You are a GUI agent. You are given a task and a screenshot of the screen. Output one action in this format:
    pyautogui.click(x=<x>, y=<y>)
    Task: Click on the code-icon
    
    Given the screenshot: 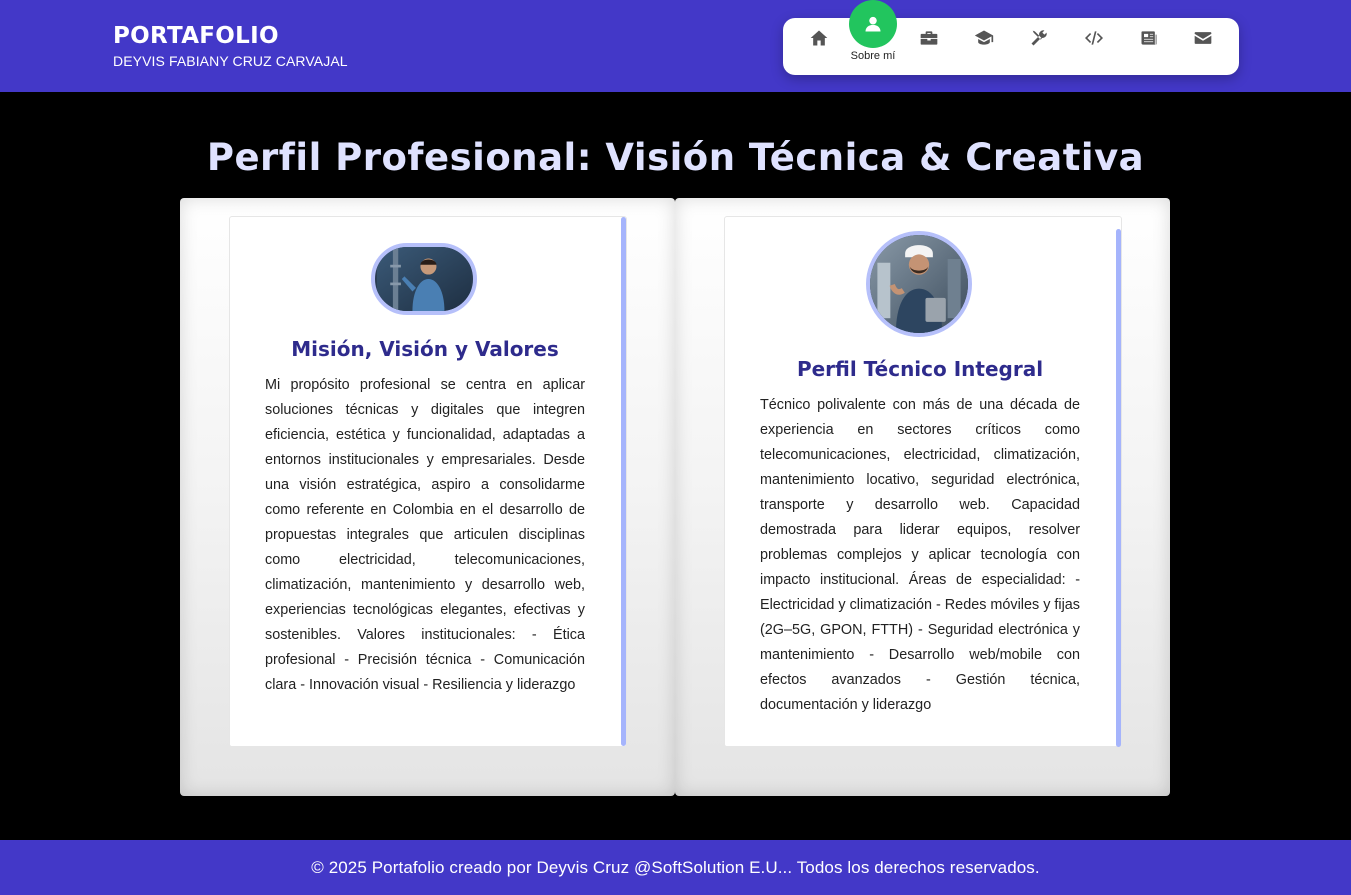 What is the action you would take?
    pyautogui.click(x=1094, y=38)
    